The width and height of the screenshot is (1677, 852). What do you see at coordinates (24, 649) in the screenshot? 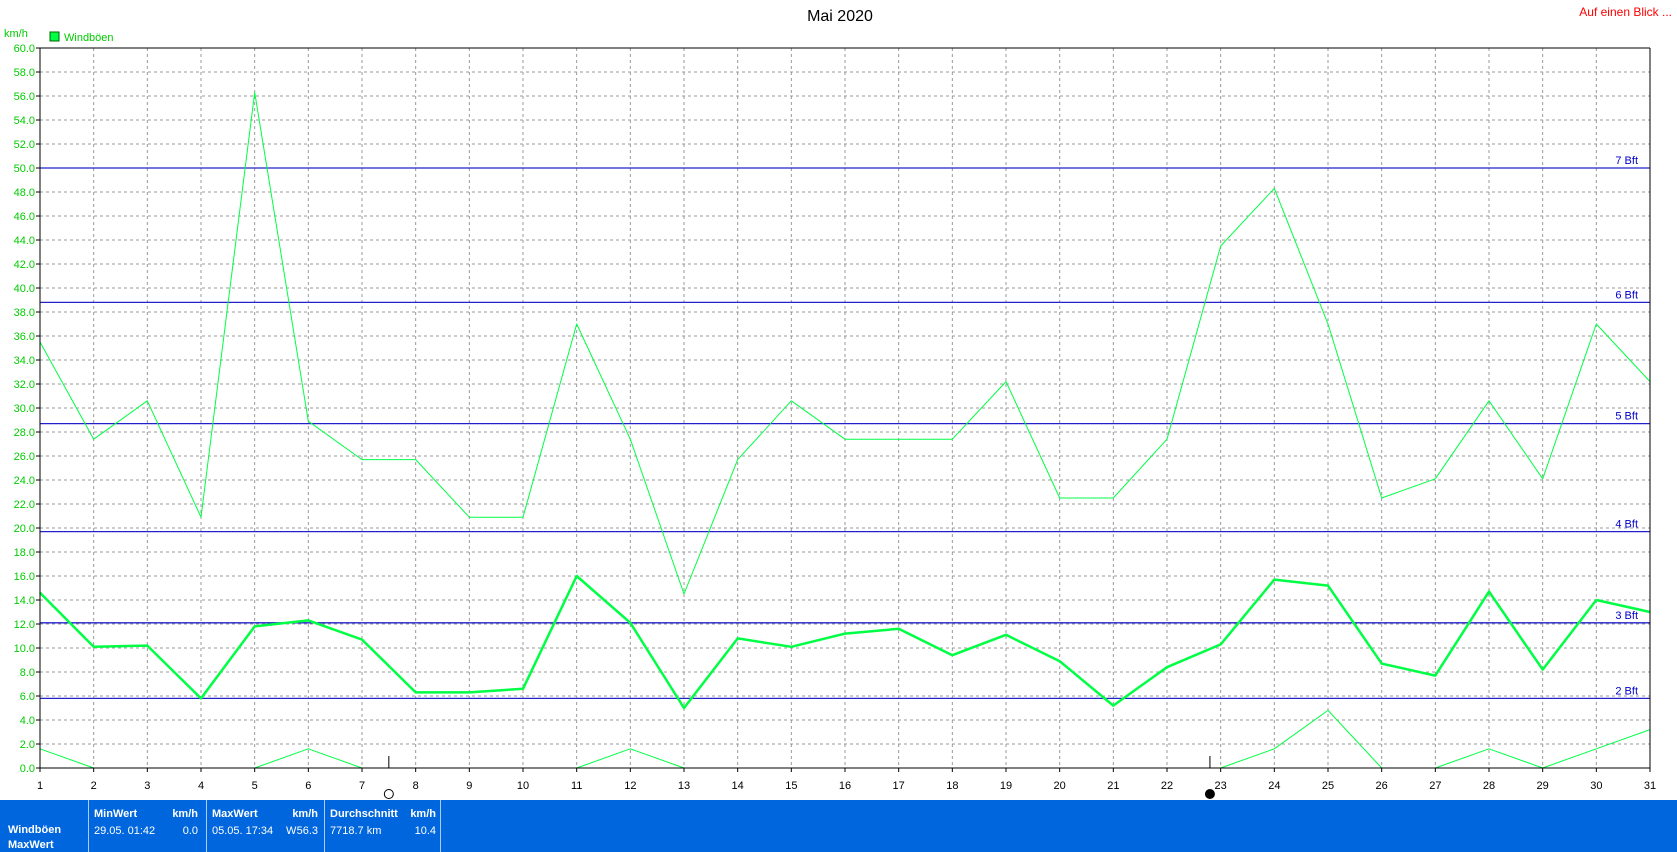
I see `y-tick-label: 10.0` at bounding box center [24, 649].